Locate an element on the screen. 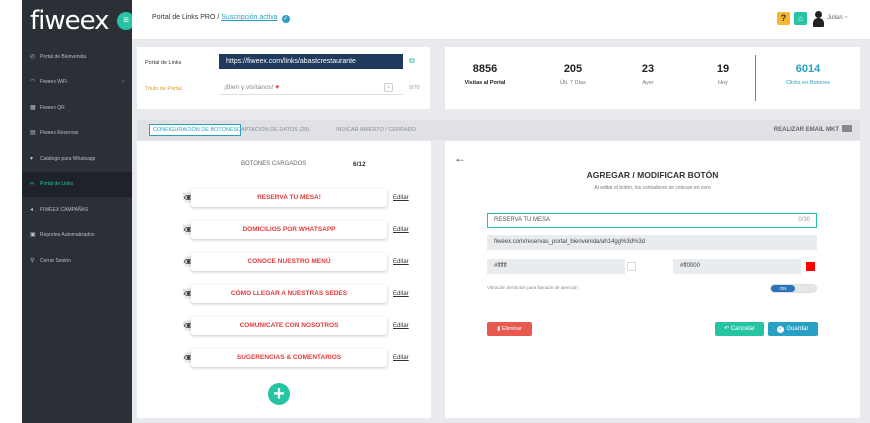  stat-yesterday: 23 Ayer is located at coordinates (648, 74).